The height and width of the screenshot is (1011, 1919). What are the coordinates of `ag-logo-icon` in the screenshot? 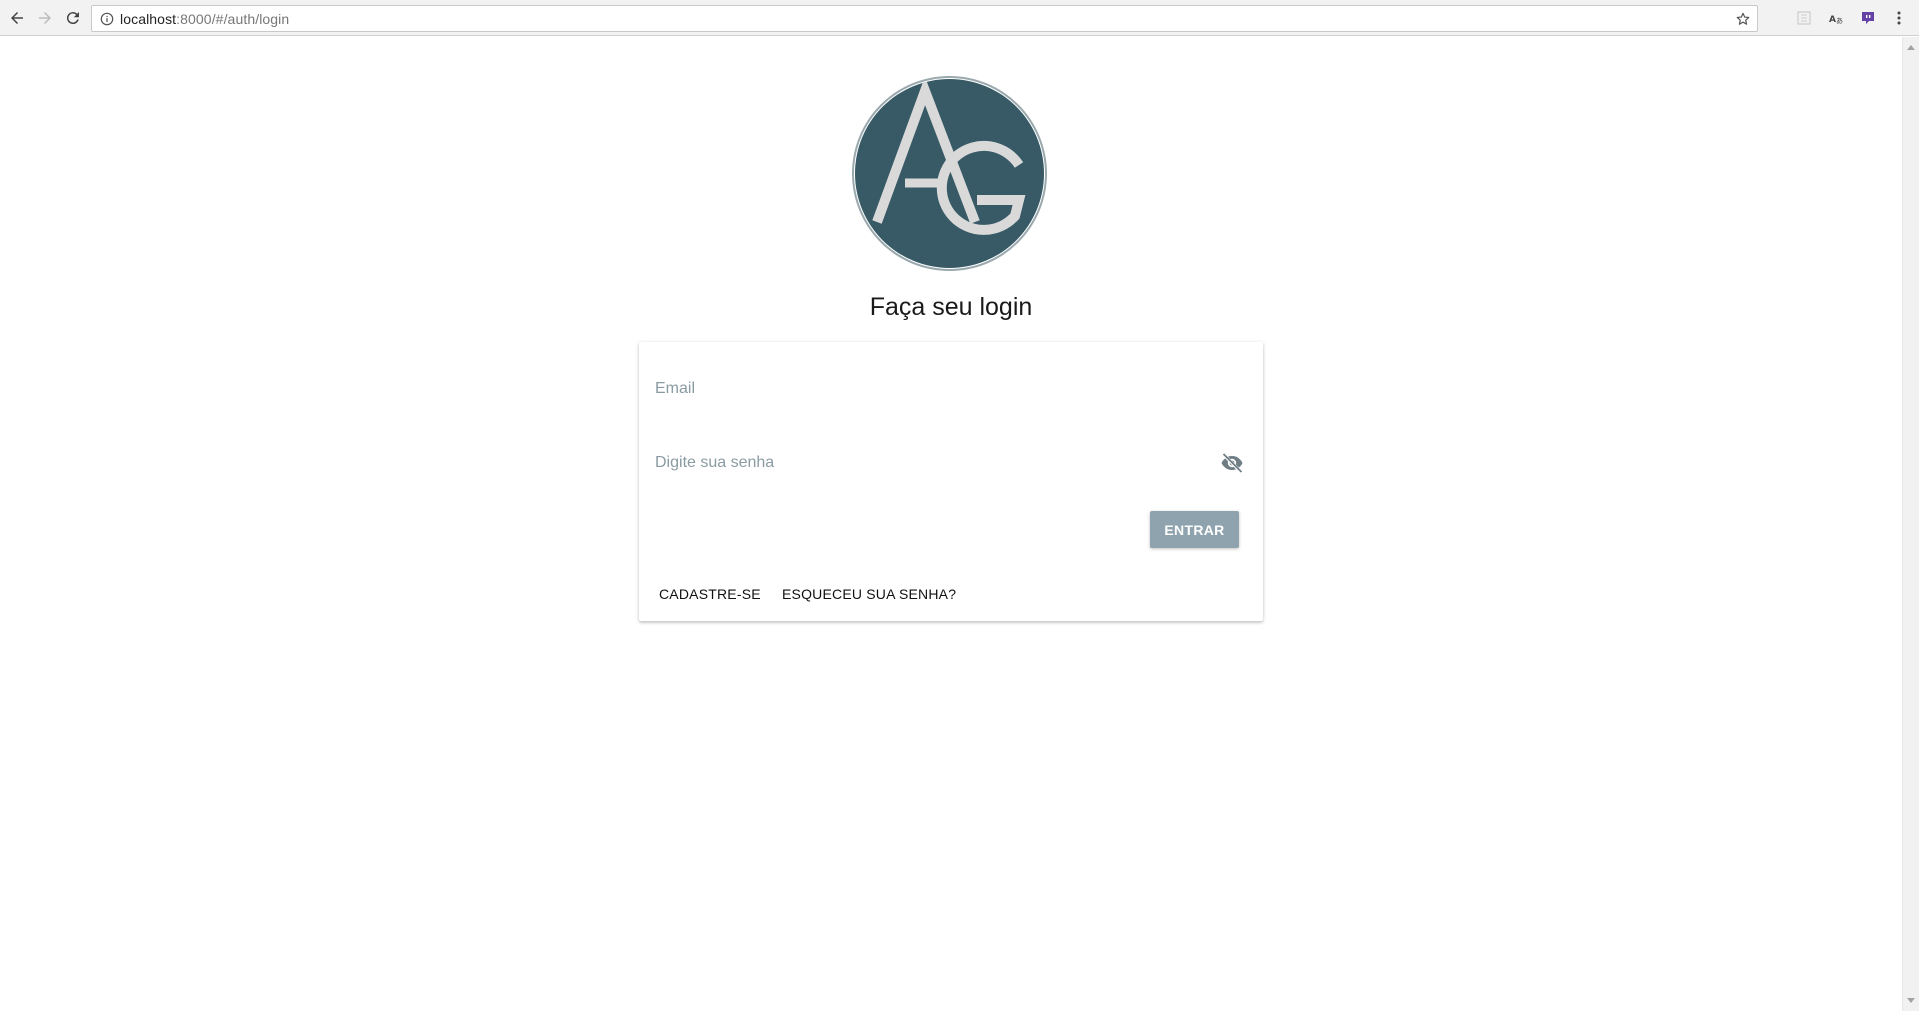 It's located at (949, 157).